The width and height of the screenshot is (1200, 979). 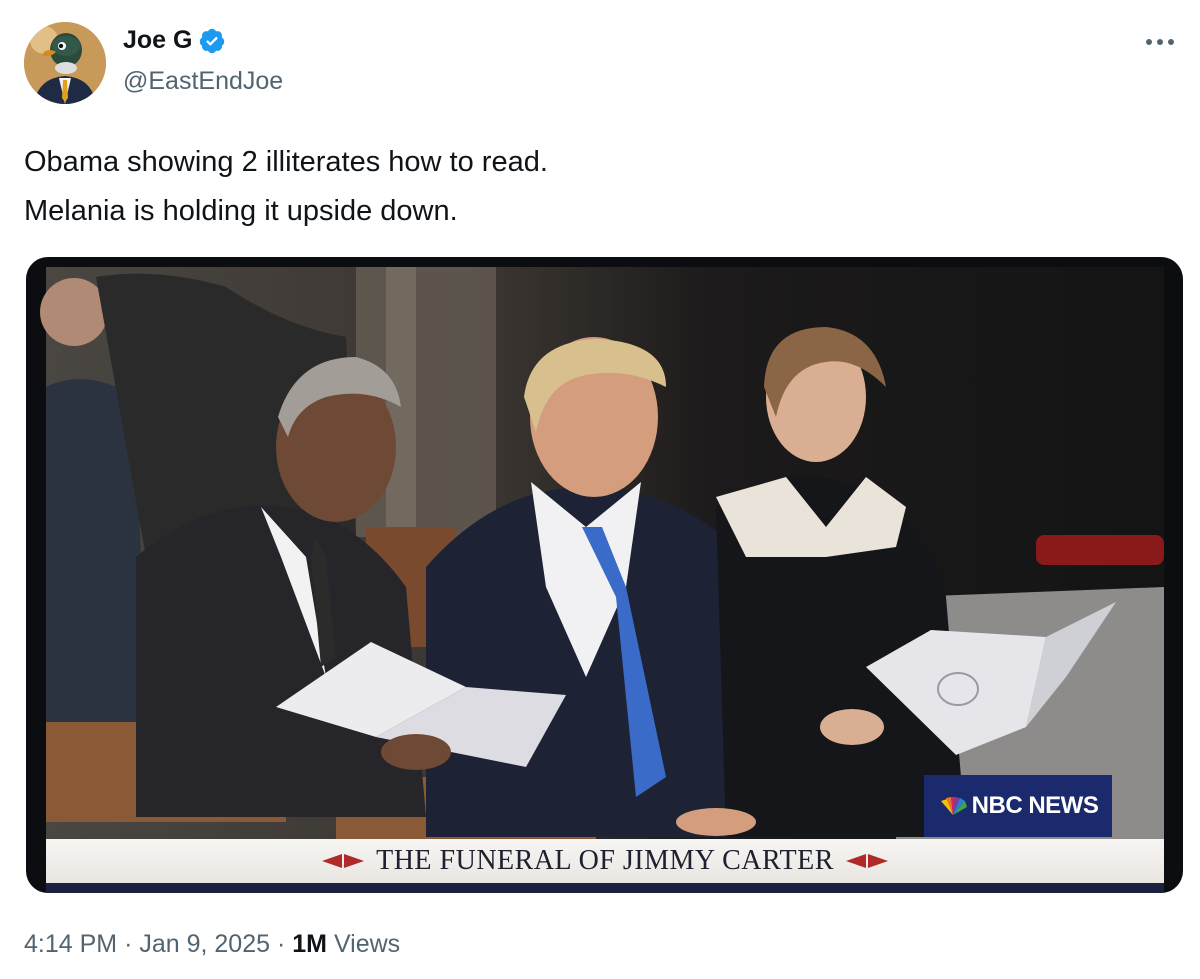 I want to click on views-label: Views, so click(x=367, y=944).